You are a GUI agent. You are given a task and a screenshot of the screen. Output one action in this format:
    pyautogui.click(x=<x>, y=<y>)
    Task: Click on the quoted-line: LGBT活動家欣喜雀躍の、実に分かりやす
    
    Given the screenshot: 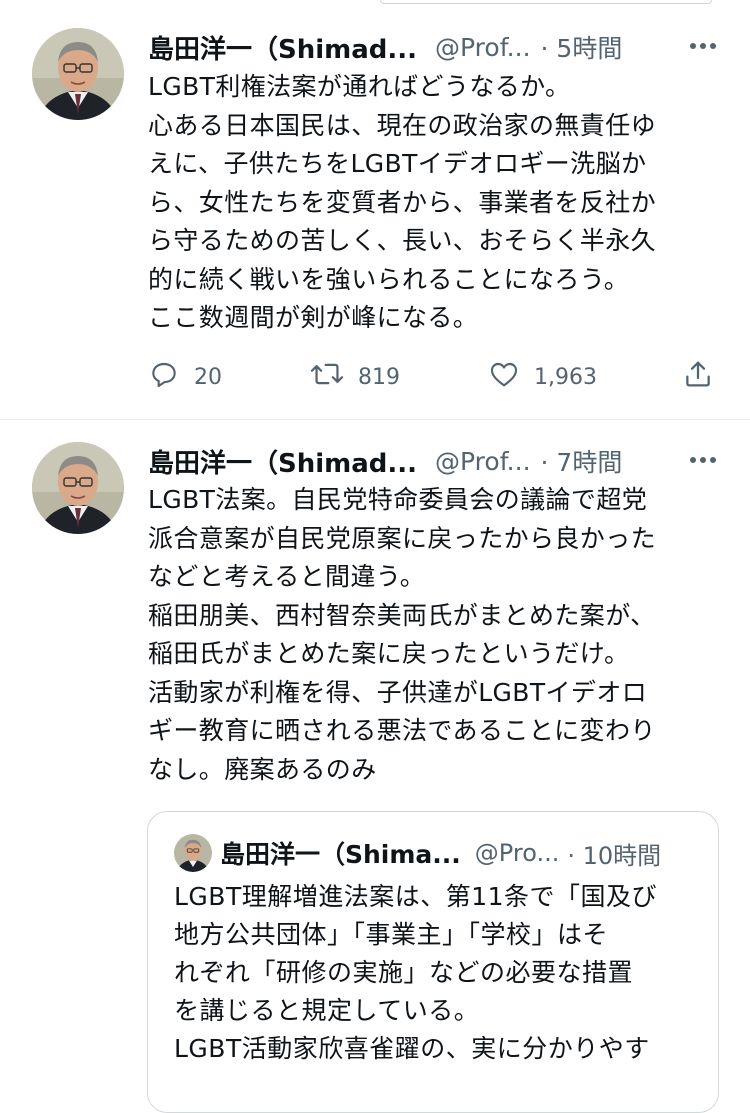 What is the action you would take?
    pyautogui.click(x=412, y=1048)
    